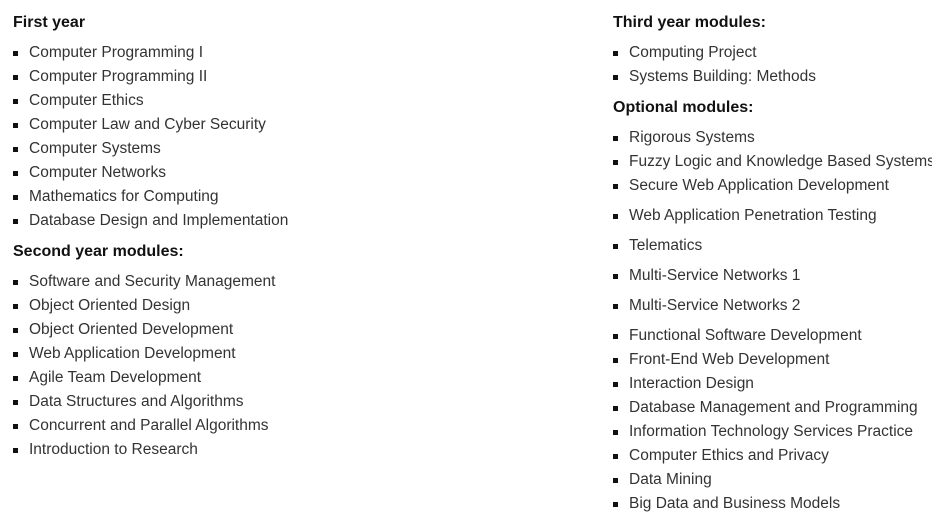  I want to click on module-name: Computer Ethics and Privacy, so click(729, 455).